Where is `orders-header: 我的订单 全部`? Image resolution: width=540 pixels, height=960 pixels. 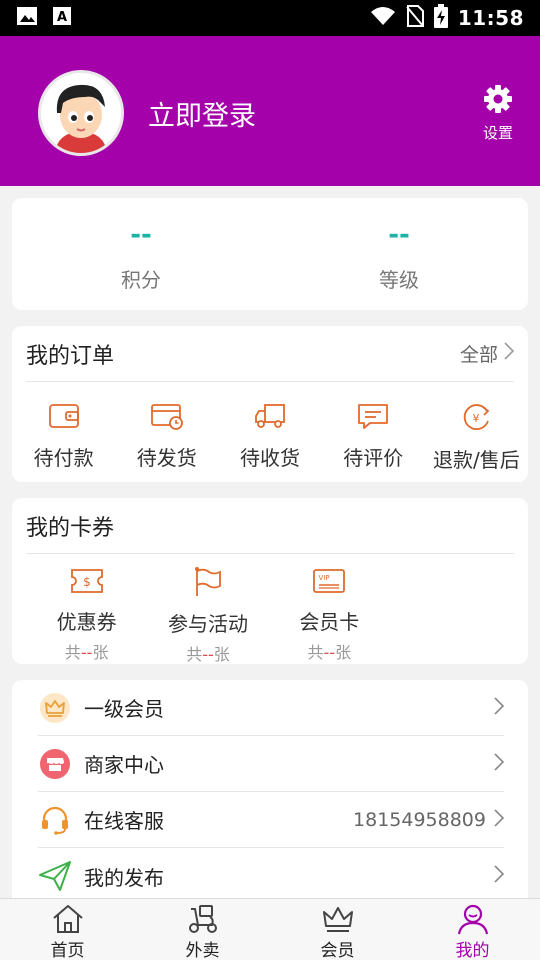
orders-header: 我的订单 全部 is located at coordinates (270, 354).